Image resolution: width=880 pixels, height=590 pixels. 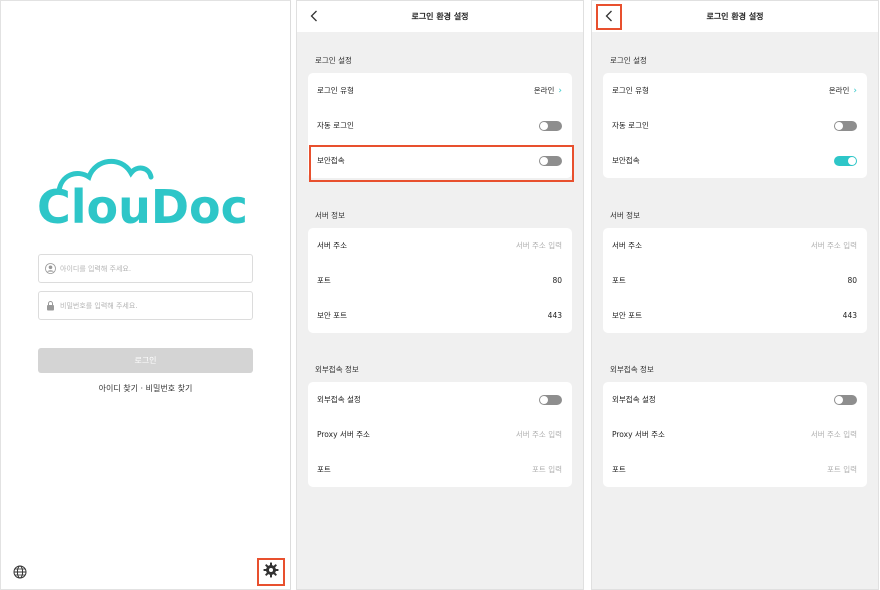 I want to click on secure-connection-label: 보안접속, so click(x=626, y=160).